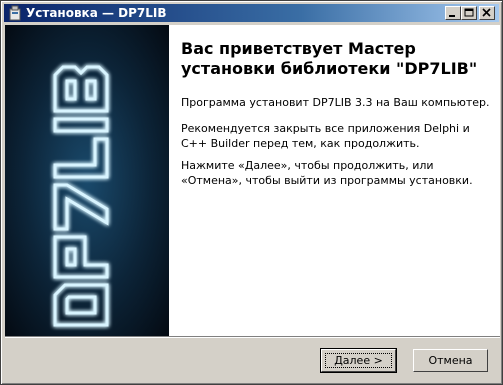 Image resolution: width=503 pixels, height=385 pixels. What do you see at coordinates (252, 337) in the screenshot?
I see `button-separator` at bounding box center [252, 337].